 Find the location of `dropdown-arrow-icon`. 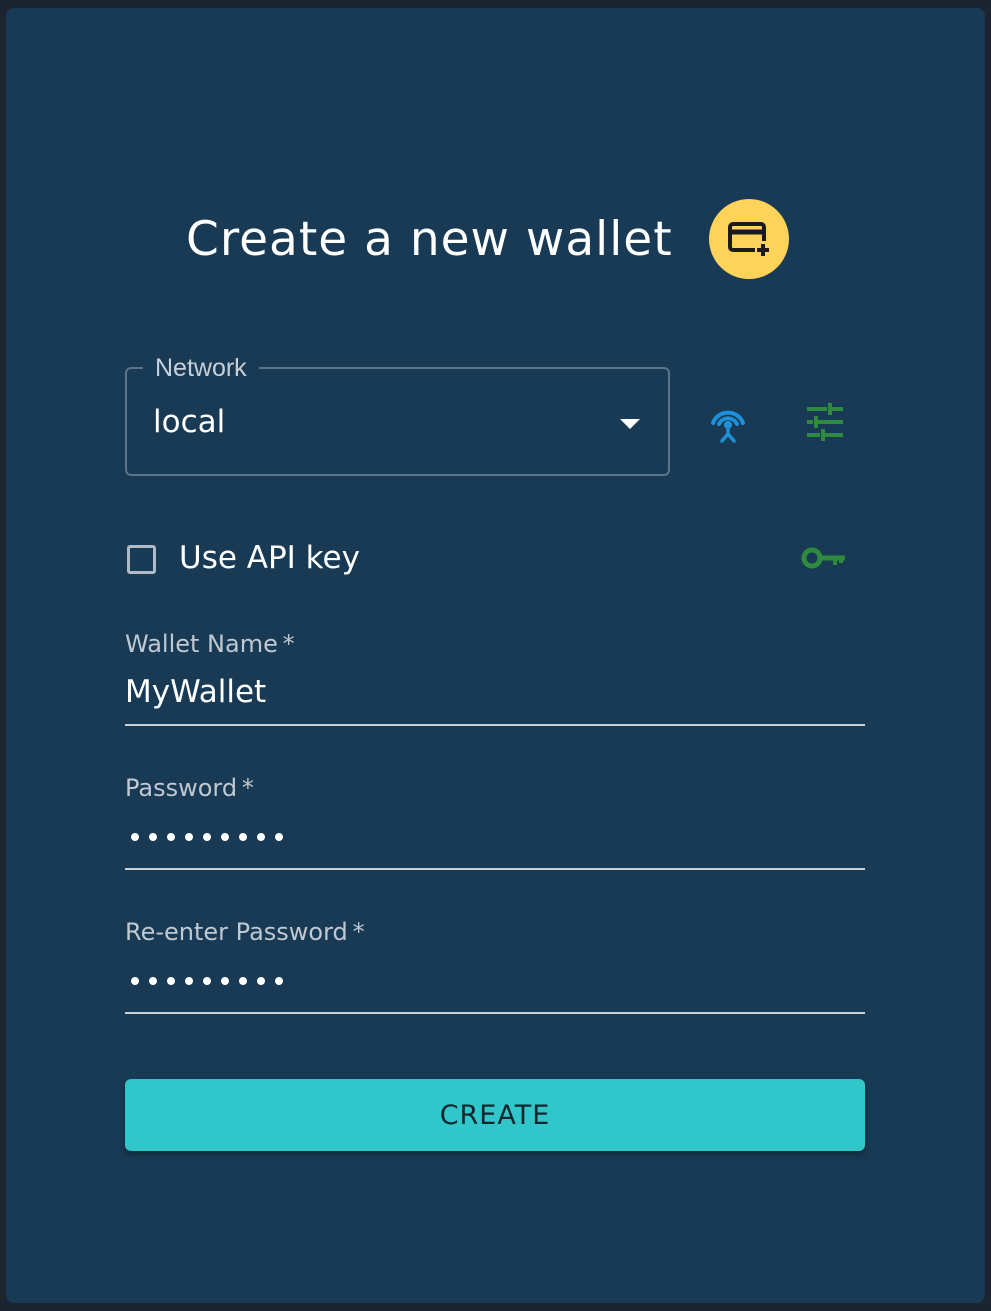

dropdown-arrow-icon is located at coordinates (630, 424).